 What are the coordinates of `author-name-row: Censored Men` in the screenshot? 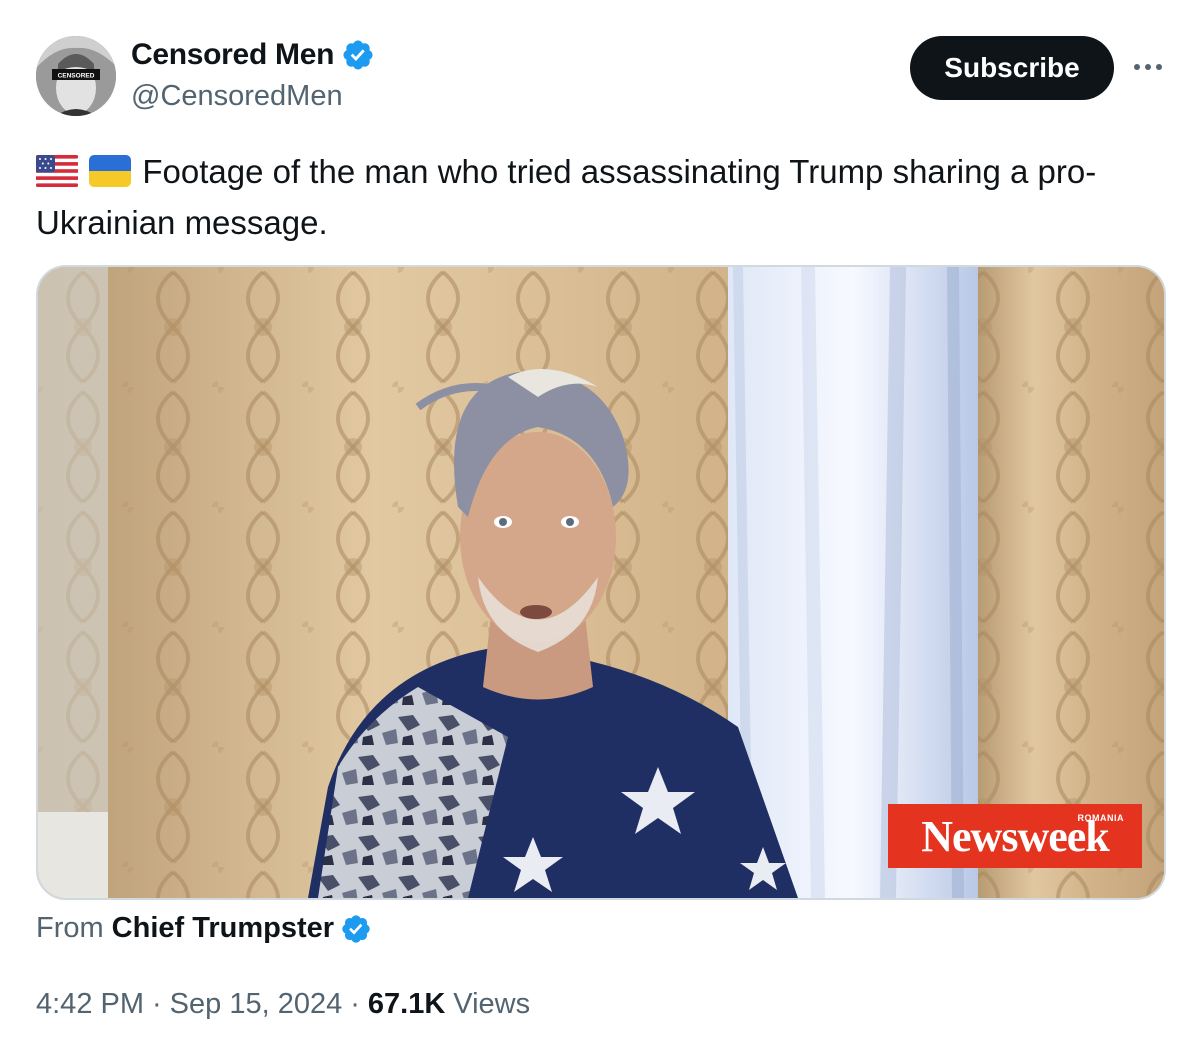 It's located at (253, 55).